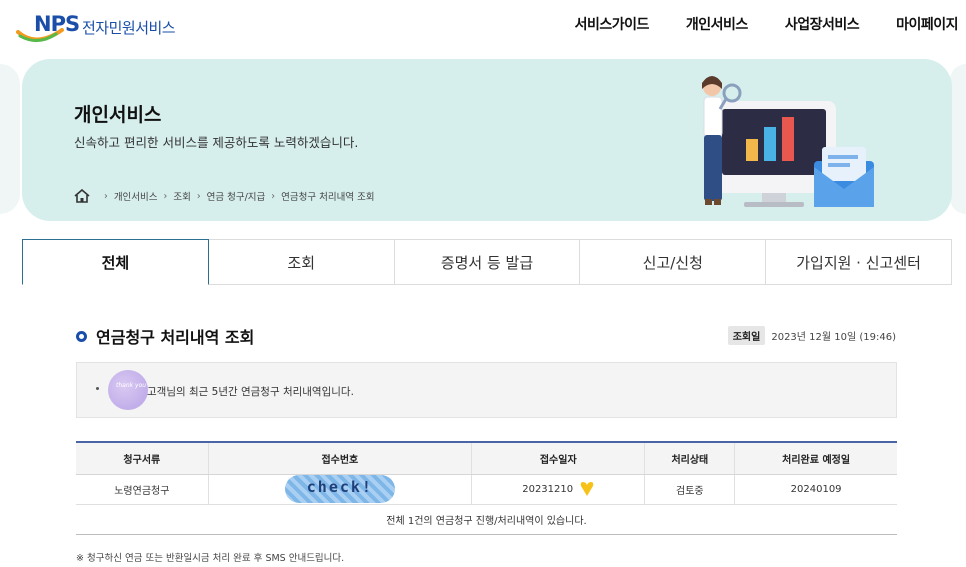  I want to click on banner-illustration, so click(788, 141).